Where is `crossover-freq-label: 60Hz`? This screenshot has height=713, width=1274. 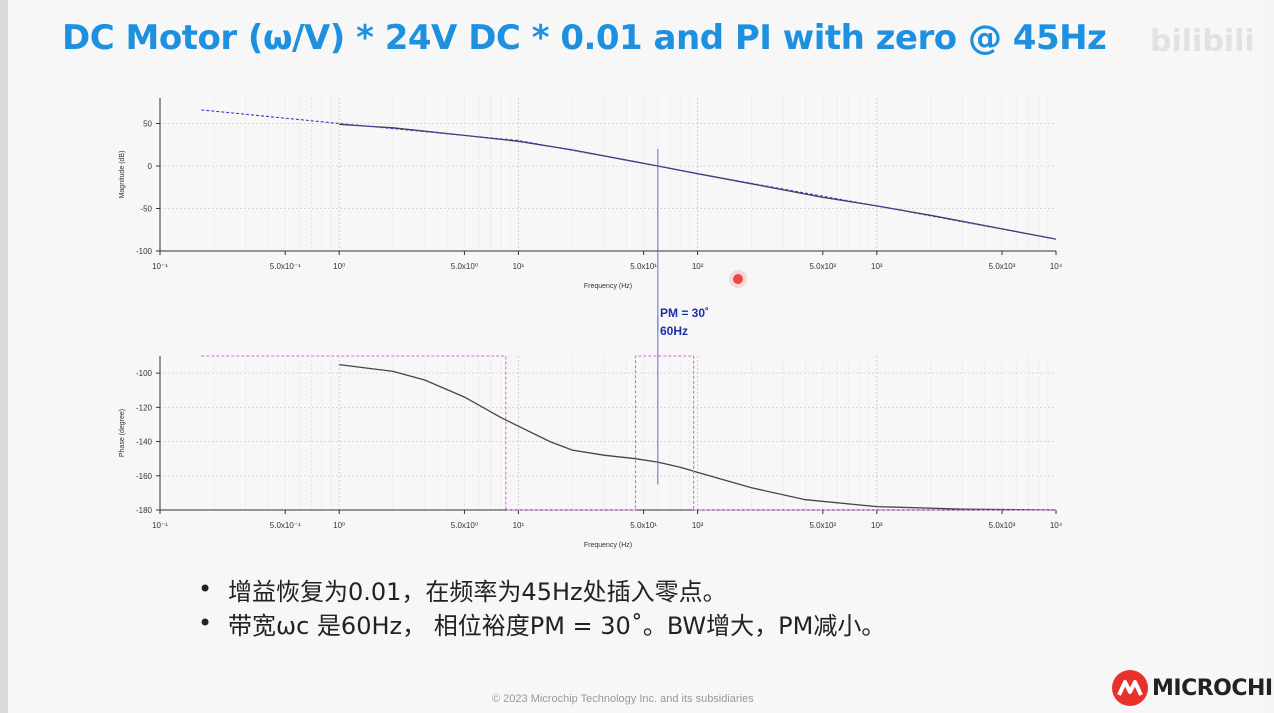
crossover-freq-label: 60Hz is located at coordinates (674, 331).